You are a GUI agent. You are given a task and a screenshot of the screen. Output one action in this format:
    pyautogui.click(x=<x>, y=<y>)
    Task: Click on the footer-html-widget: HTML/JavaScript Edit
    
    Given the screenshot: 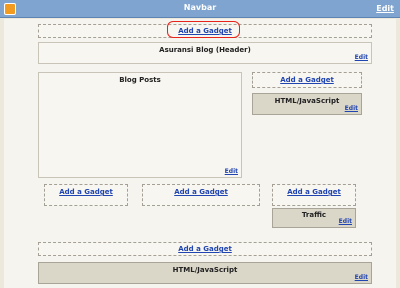 What is the action you would take?
    pyautogui.click(x=205, y=273)
    